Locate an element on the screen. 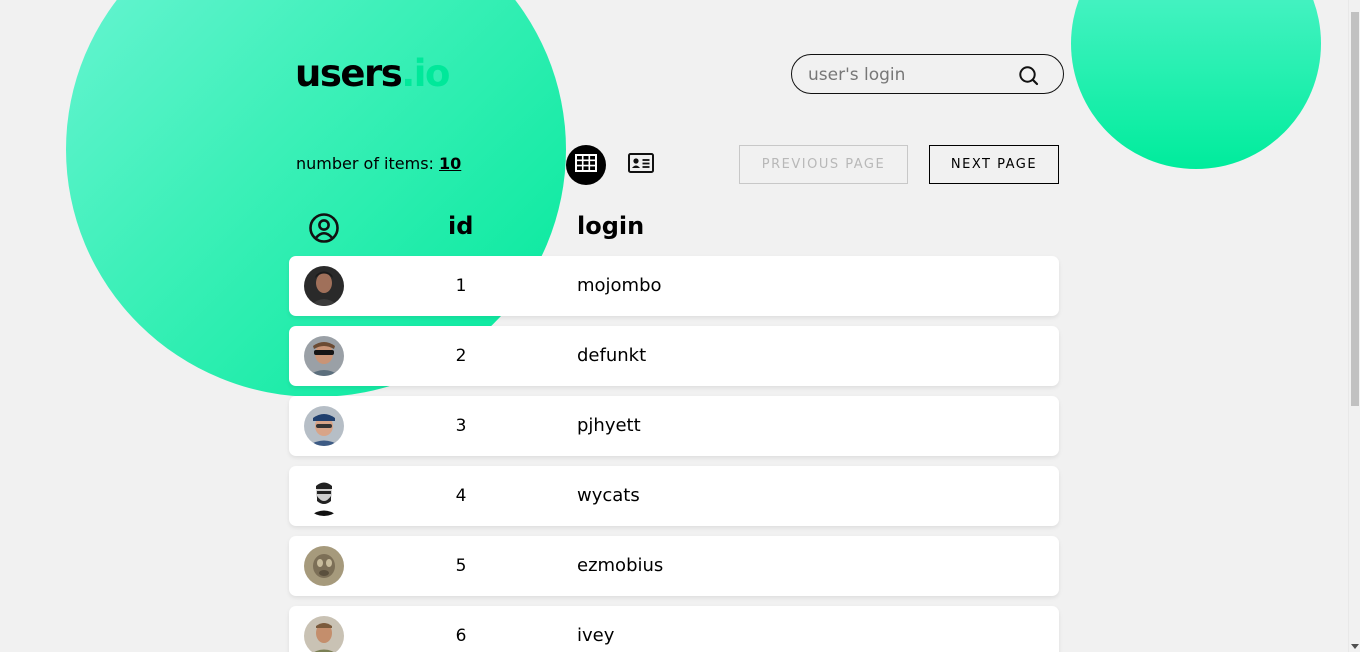 This screenshot has height=652, width=1360. logo-accent: .io is located at coordinates (425, 73).